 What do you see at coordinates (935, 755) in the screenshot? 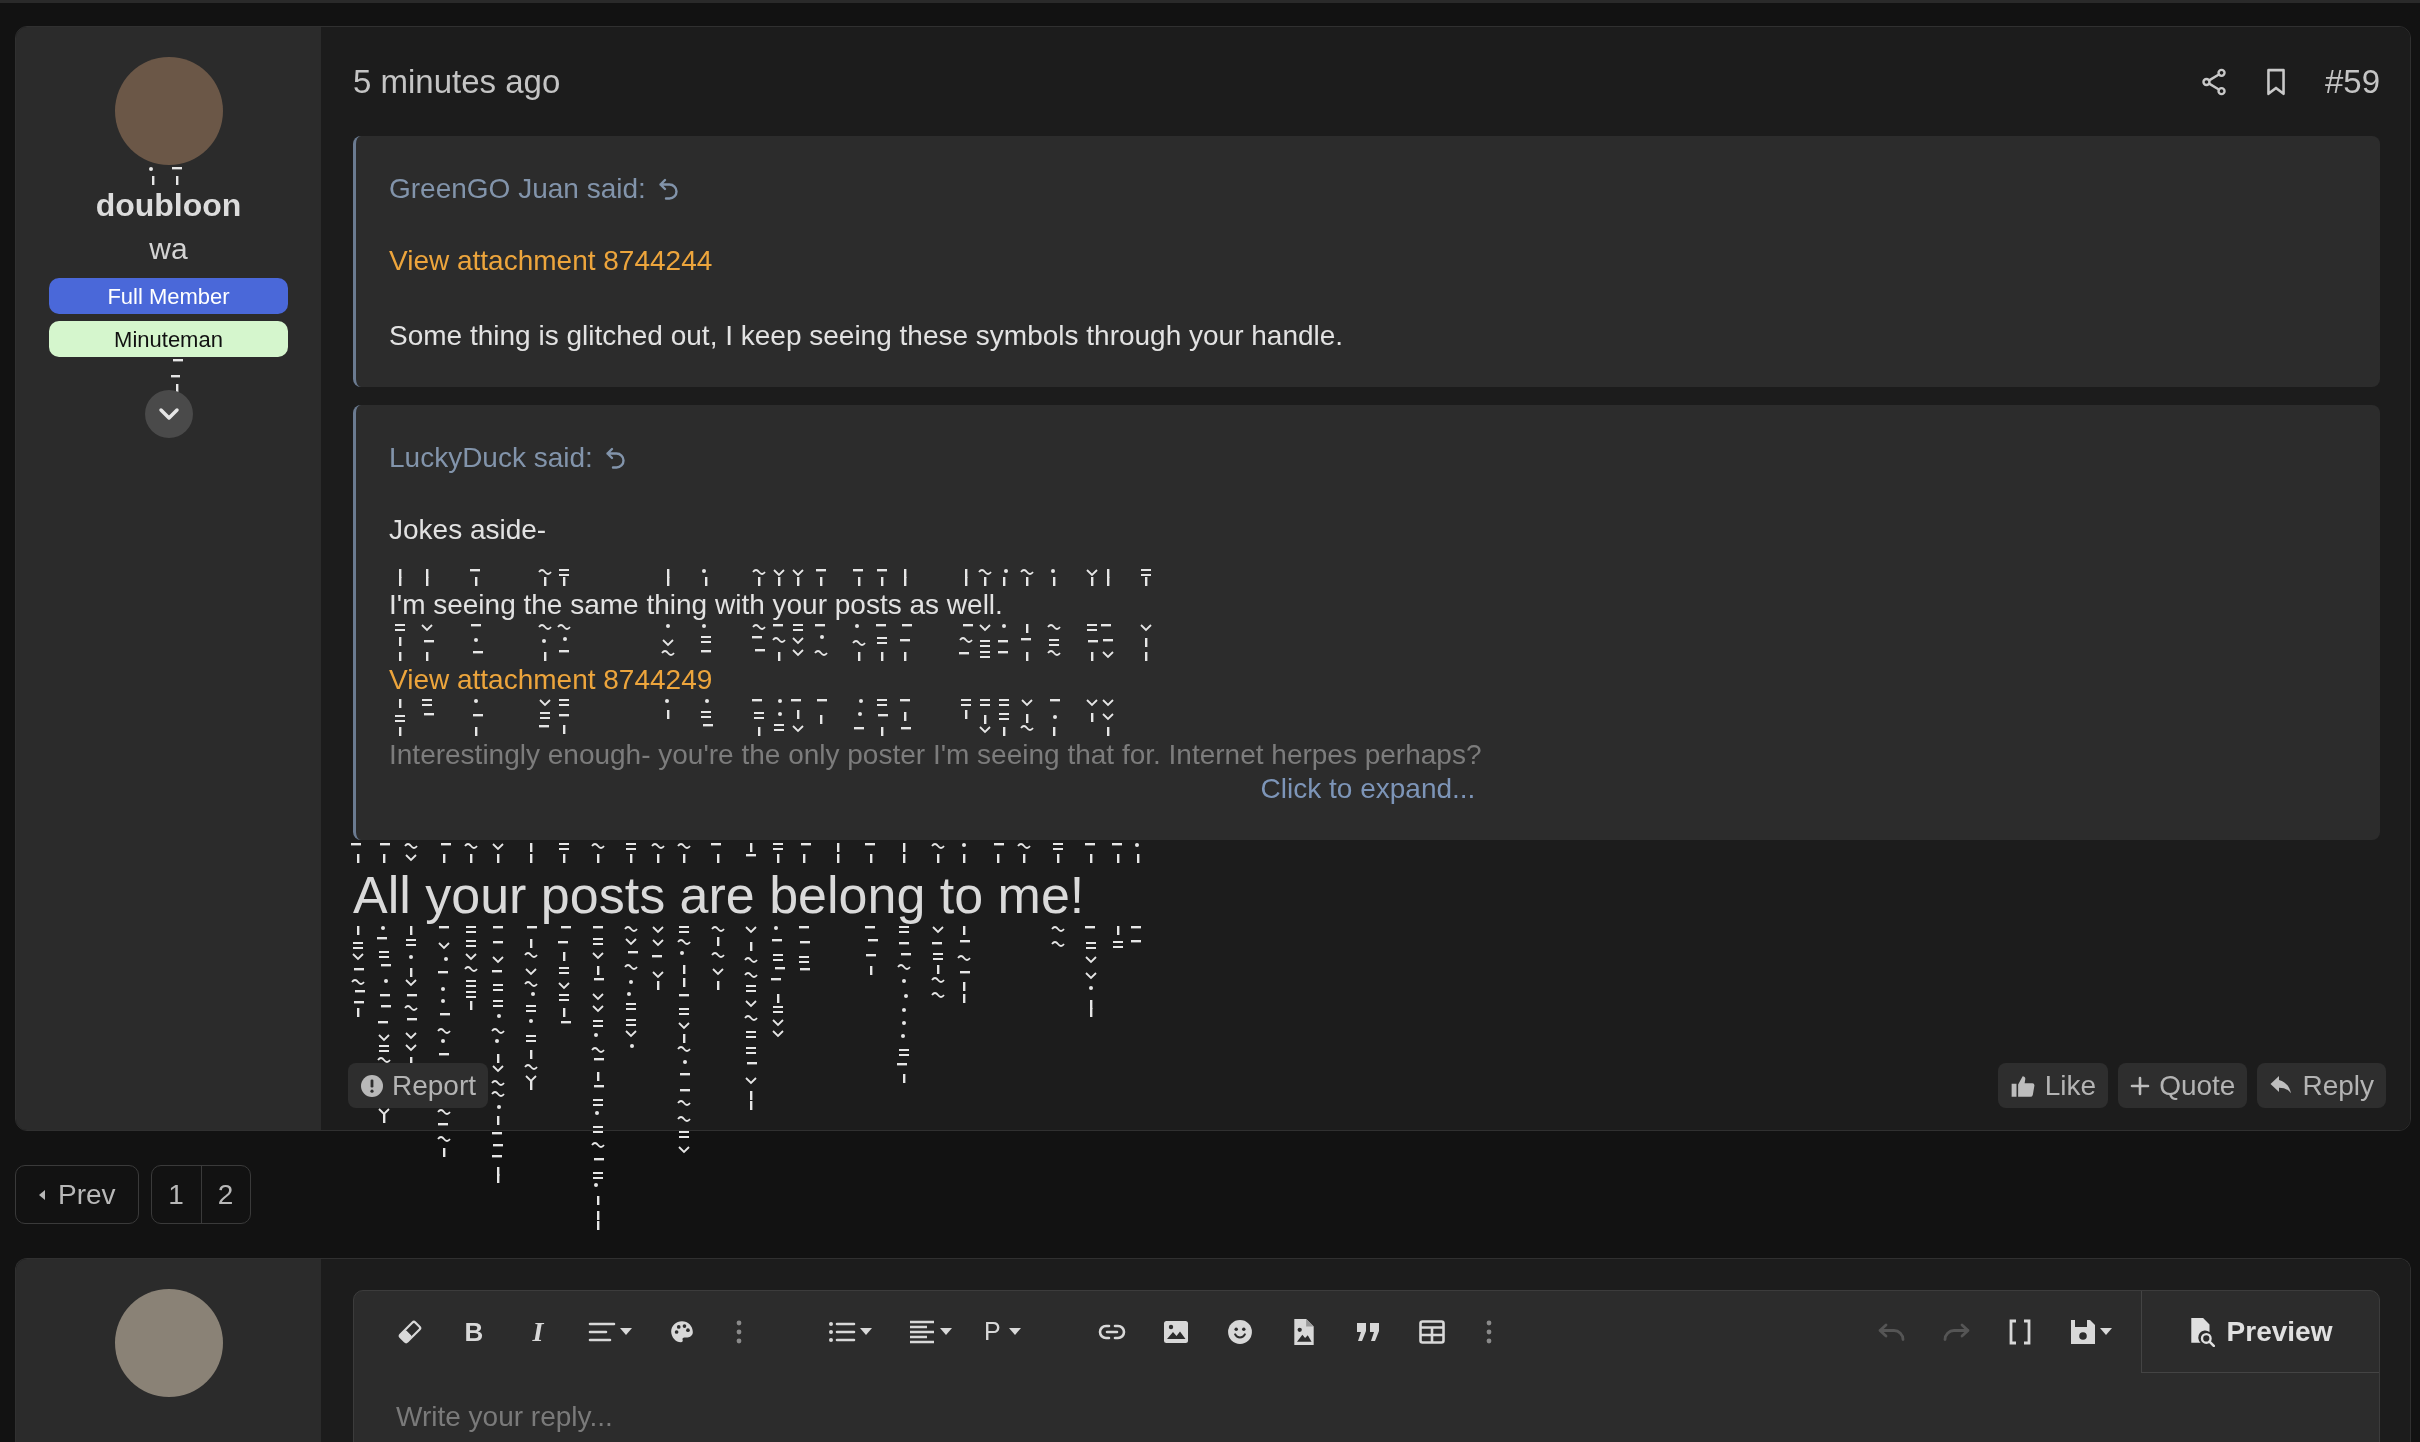
I see `quote-text: Interestingly enough- you're the only poster I'm seeing that for. Internet herpes perhaps?` at bounding box center [935, 755].